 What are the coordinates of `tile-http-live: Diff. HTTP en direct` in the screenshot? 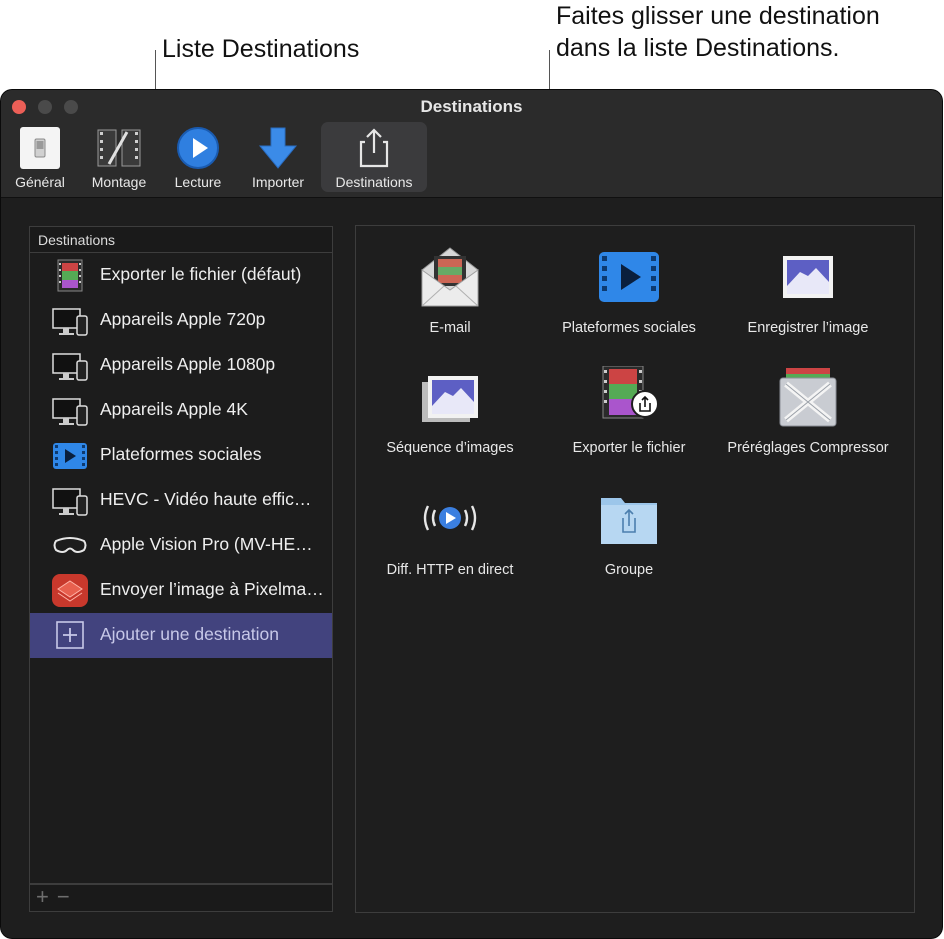 It's located at (450, 546).